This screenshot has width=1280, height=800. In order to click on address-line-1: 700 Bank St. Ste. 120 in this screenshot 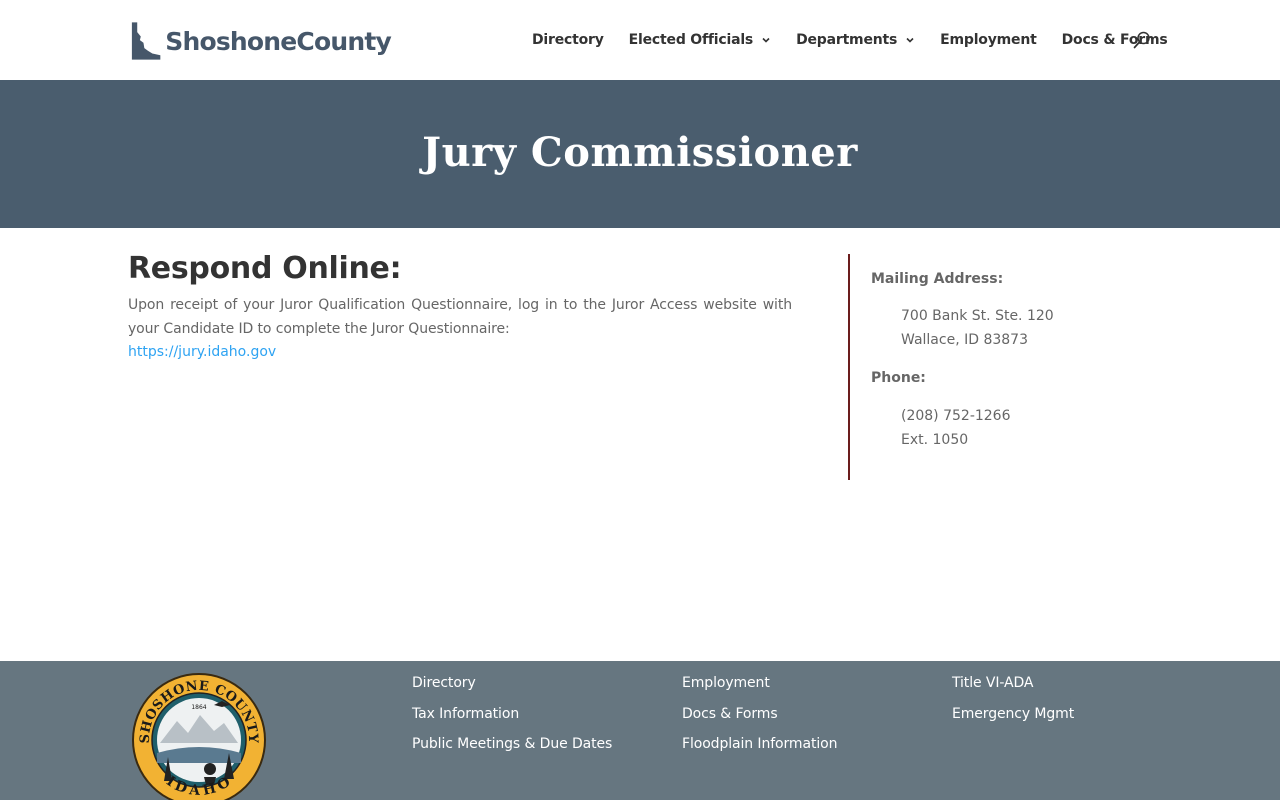, I will do `click(977, 316)`.